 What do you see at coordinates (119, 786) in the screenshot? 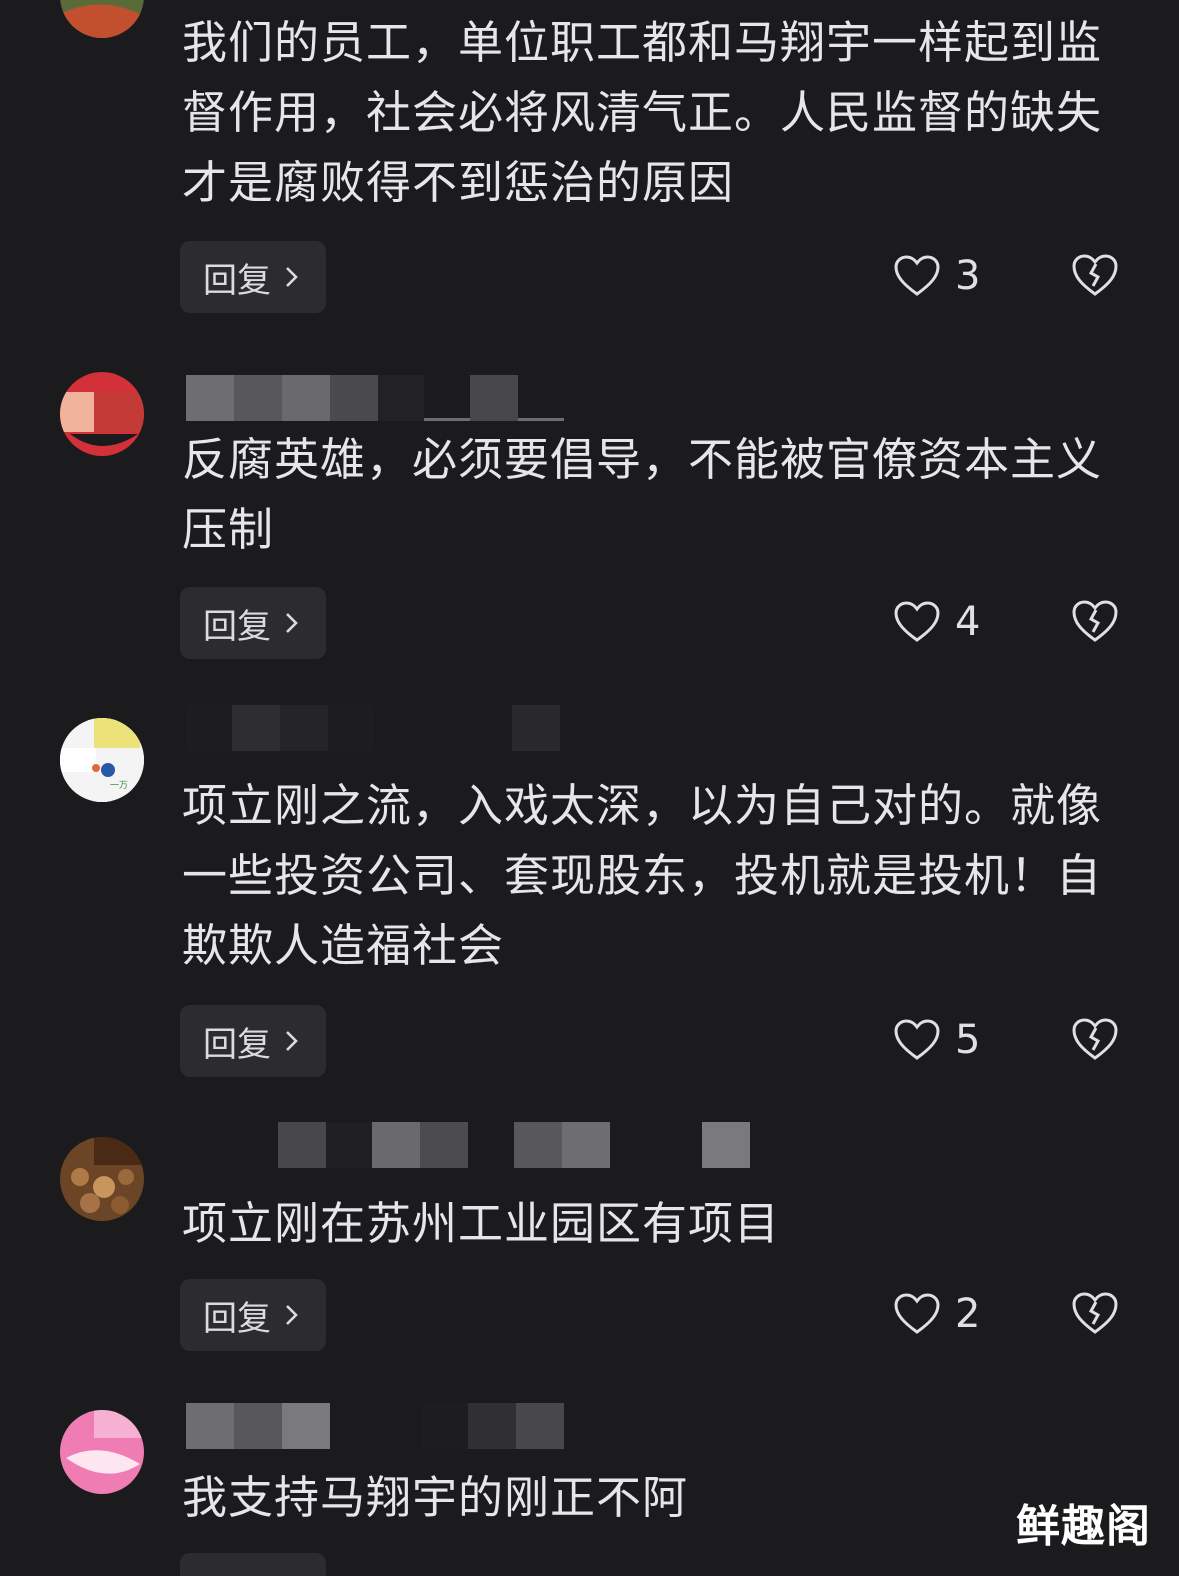
I see `svg-text: 一万` at bounding box center [119, 786].